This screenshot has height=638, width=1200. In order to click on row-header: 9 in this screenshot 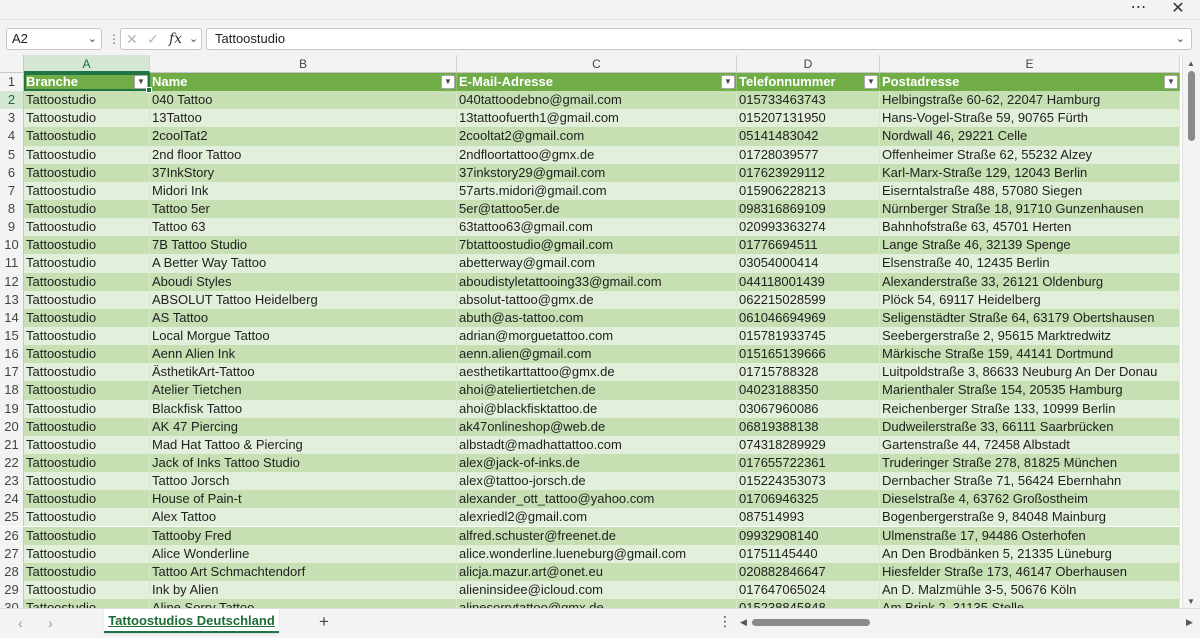, I will do `click(12, 227)`.